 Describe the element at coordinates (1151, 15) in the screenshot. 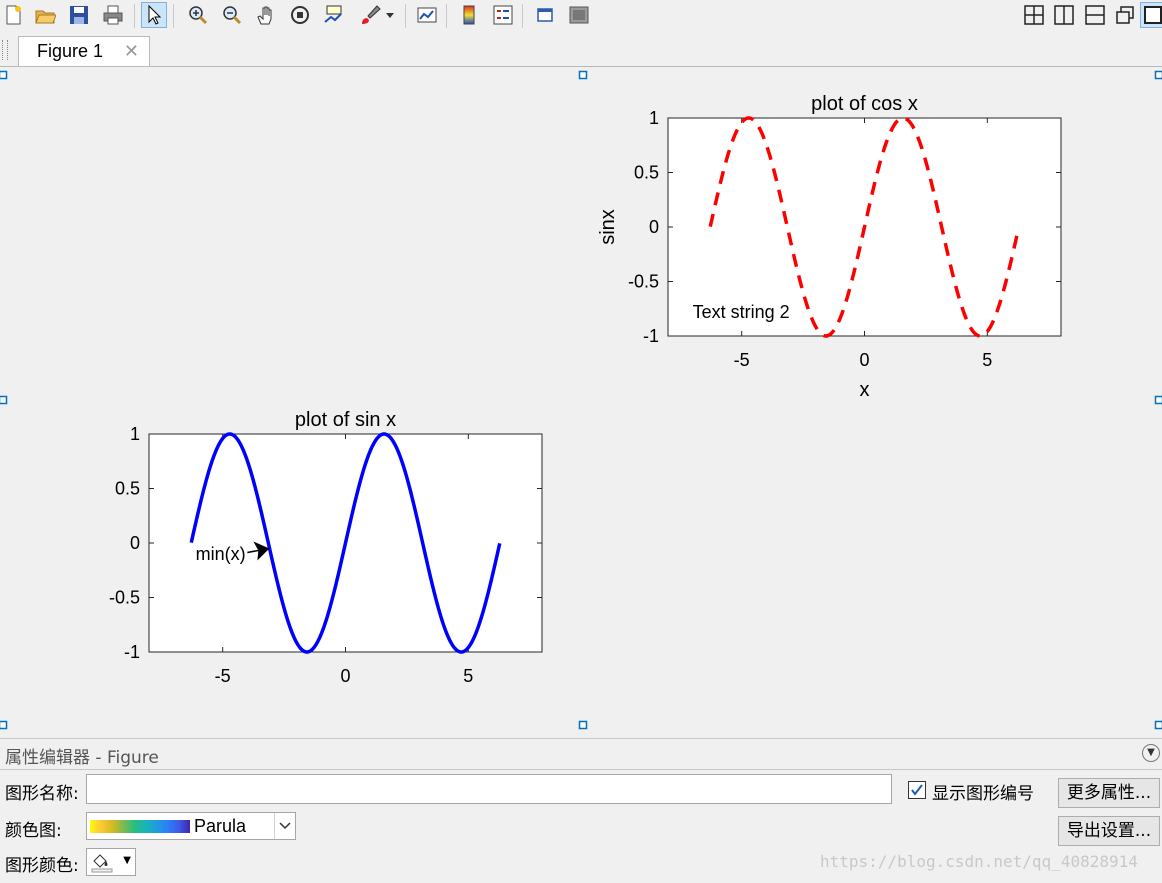

I see `dock-icon` at that location.